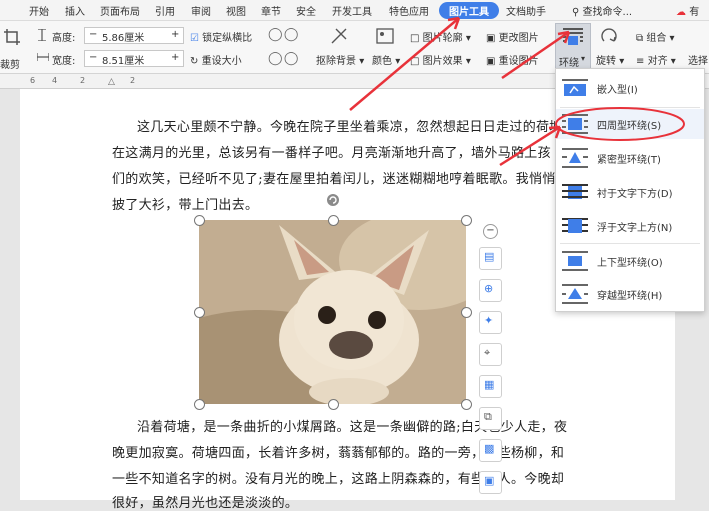  I want to click on color-label: 颜色, so click(382, 61).